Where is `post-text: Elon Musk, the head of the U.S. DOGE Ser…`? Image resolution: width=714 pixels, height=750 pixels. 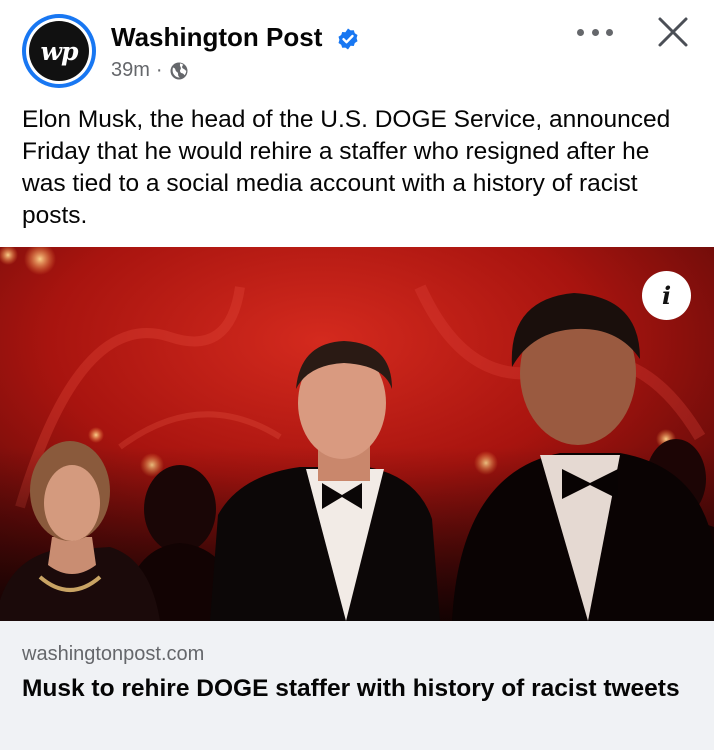 post-text: Elon Musk, the head of the U.S. DOGE Ser… is located at coordinates (346, 167).